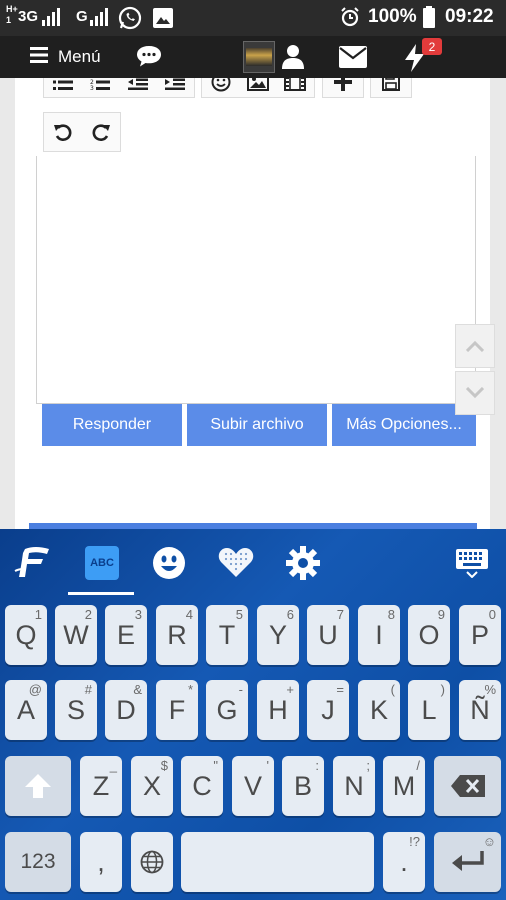 This screenshot has height=900, width=506. Describe the element at coordinates (469, 16) in the screenshot. I see `clock: 09:22` at that location.